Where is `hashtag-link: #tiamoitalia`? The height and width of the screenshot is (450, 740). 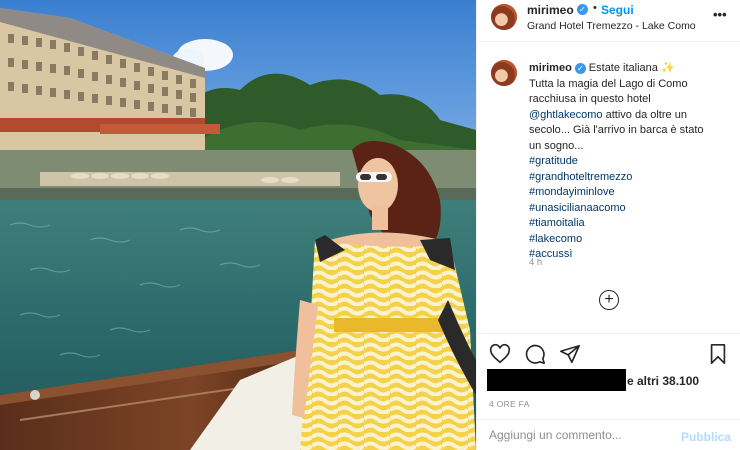 hashtag-link: #tiamoitalia is located at coordinates (629, 224).